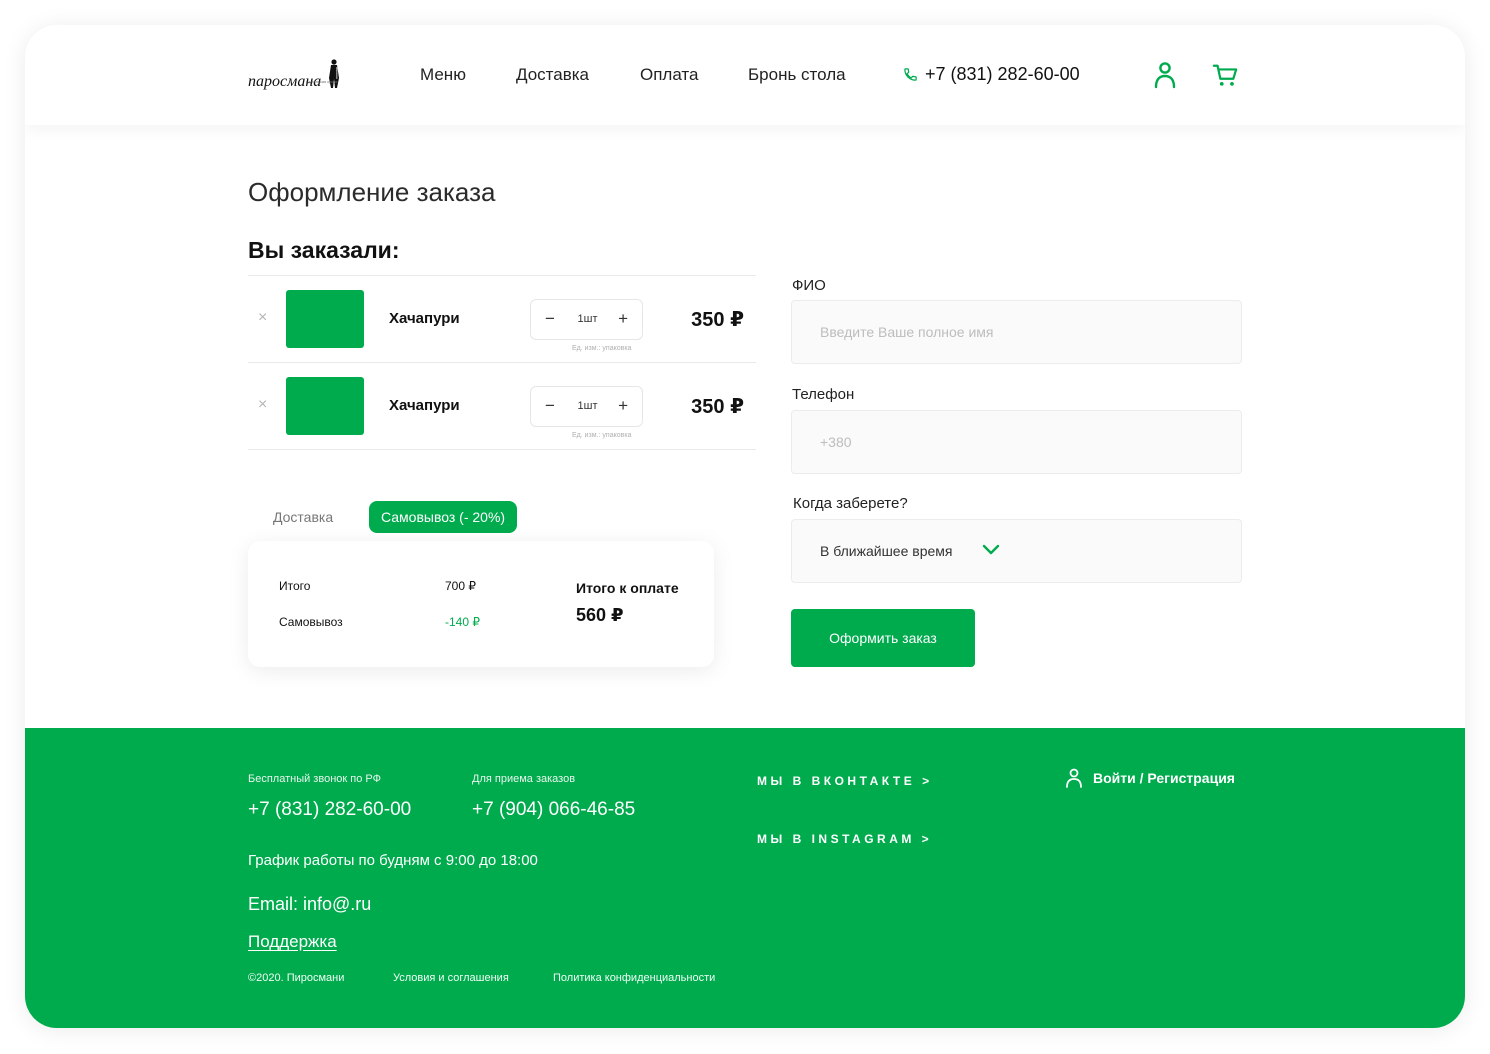 Image resolution: width=1490 pixels, height=1054 pixels. What do you see at coordinates (460, 586) in the screenshot?
I see `total-value: 700 ₽` at bounding box center [460, 586].